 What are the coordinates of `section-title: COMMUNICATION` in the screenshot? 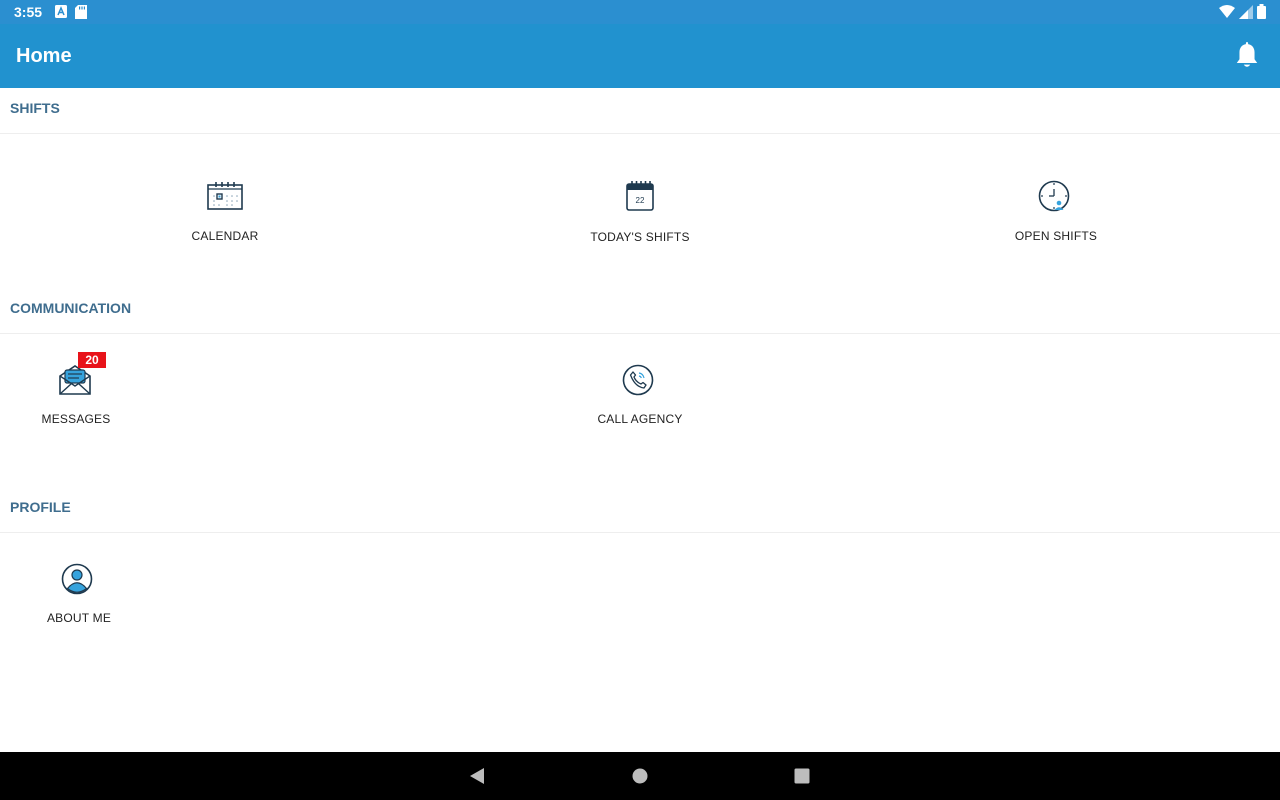 It's located at (71, 308).